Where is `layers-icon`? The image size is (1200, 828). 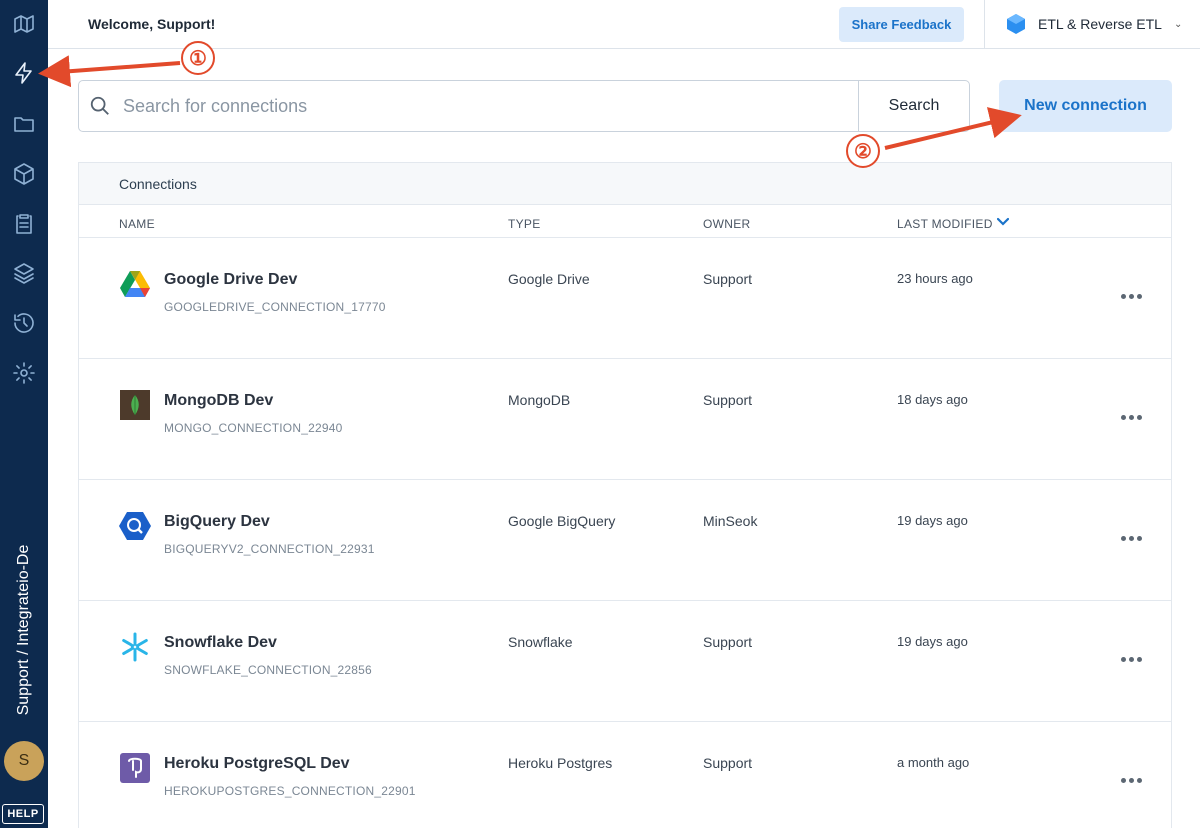
layers-icon is located at coordinates (24, 273).